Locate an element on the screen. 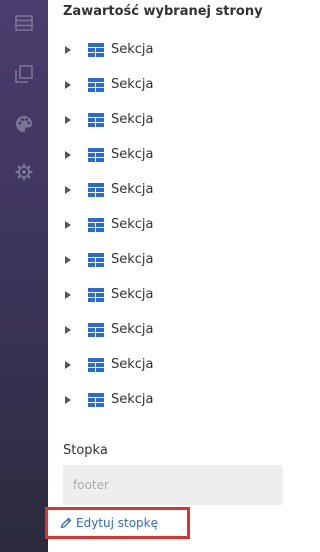 This screenshot has width=320, height=552. footer-field: footer is located at coordinates (173, 485).